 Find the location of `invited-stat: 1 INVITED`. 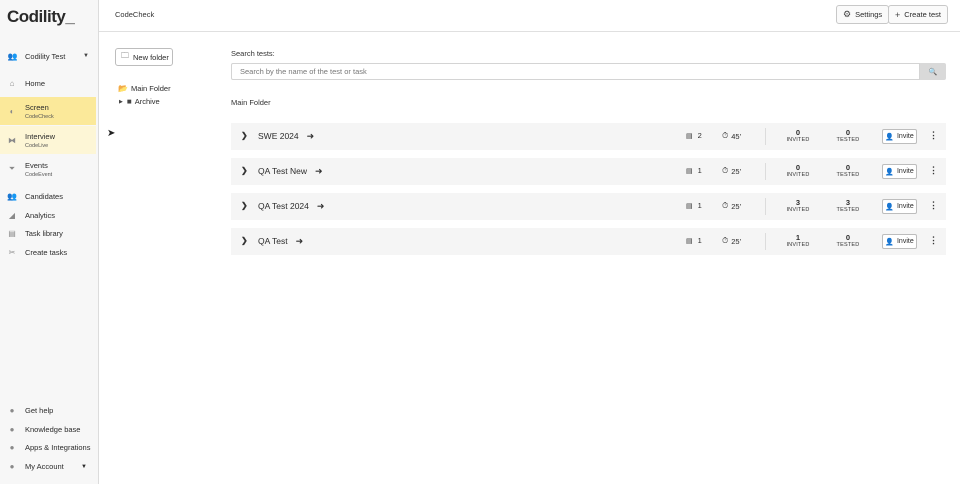

invited-stat: 1 INVITED is located at coordinates (798, 240).